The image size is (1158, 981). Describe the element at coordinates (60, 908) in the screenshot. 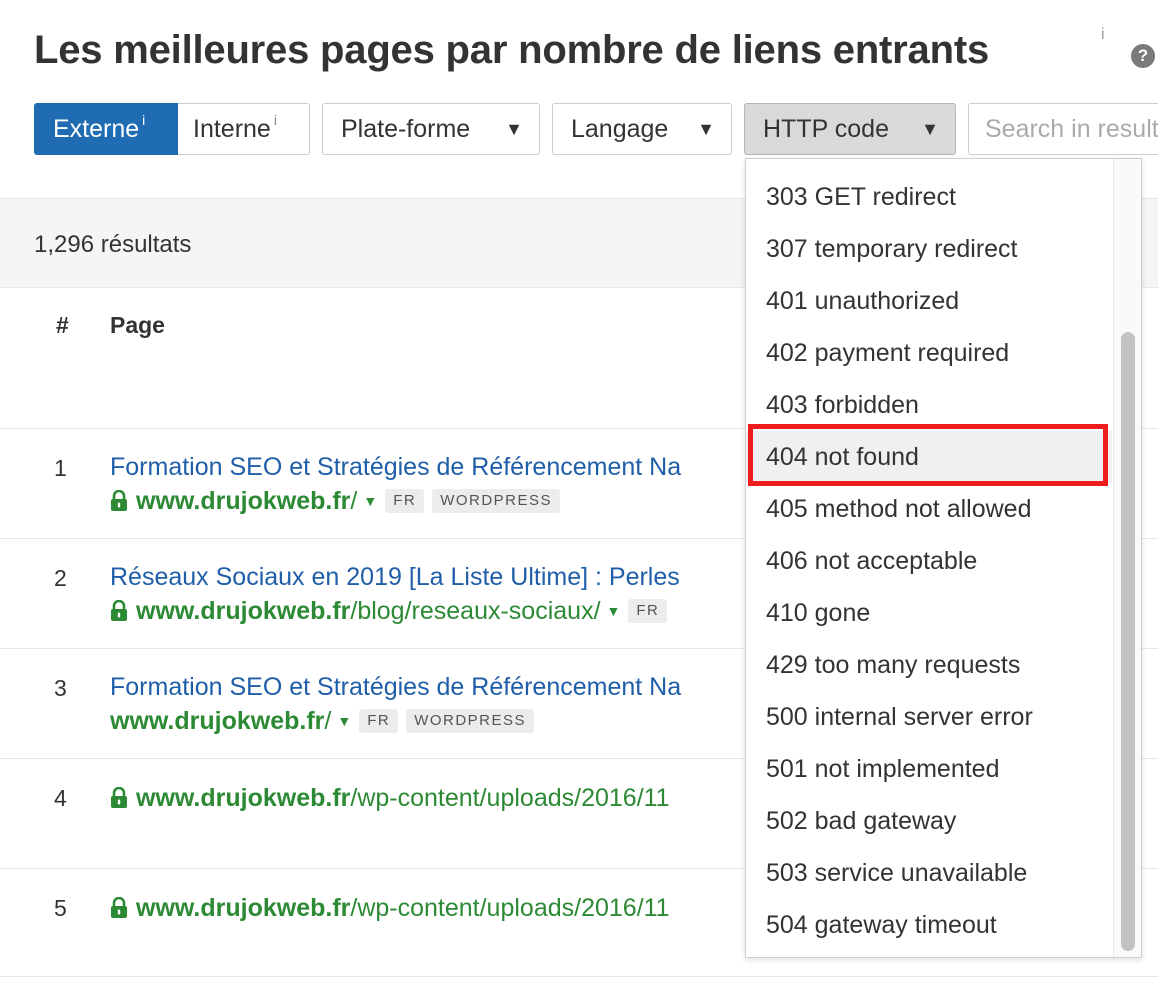

I see `row-number: 5` at that location.